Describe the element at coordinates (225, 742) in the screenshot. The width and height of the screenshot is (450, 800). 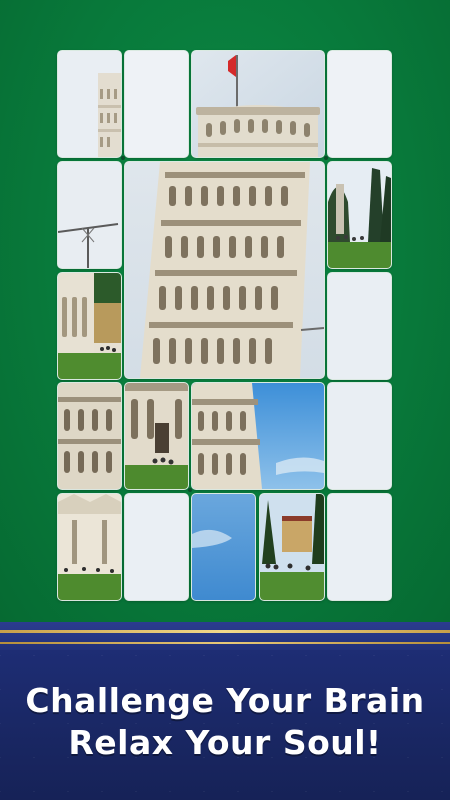
I see `tagline-line-2: Relax Your Soul!` at that location.